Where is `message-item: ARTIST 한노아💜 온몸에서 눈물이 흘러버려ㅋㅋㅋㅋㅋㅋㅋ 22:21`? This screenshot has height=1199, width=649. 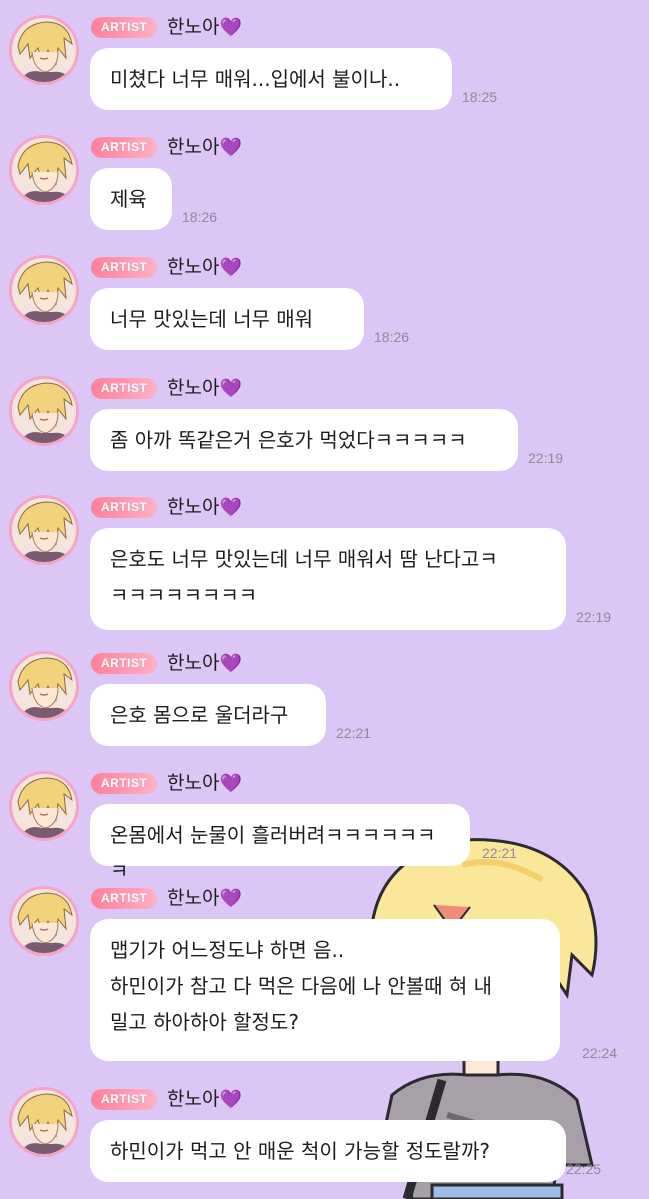
message-item: ARTIST 한노아💜 온몸에서 눈물이 흘러버려ㅋㅋㅋㅋㅋㅋㅋ 22:21 is located at coordinates (324, 820).